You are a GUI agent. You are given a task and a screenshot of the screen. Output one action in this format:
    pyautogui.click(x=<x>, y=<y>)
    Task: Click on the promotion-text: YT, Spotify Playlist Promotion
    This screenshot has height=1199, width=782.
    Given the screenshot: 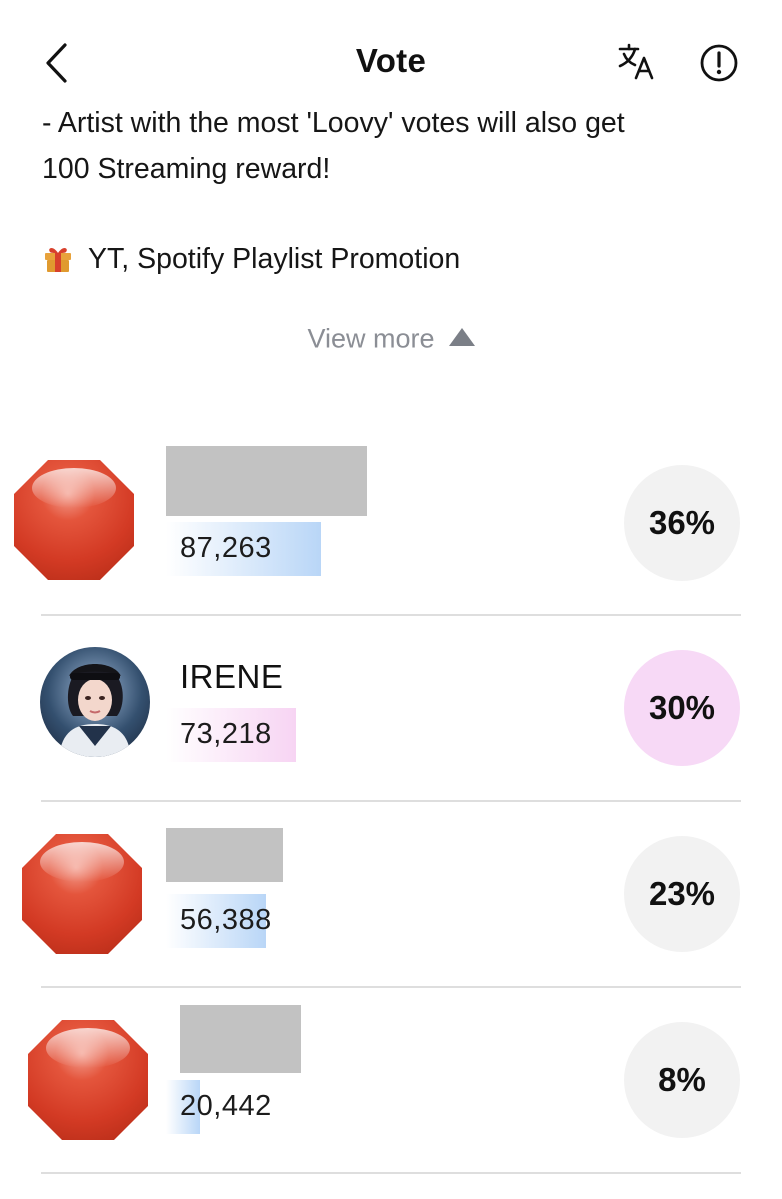 What is the action you would take?
    pyautogui.click(x=274, y=259)
    